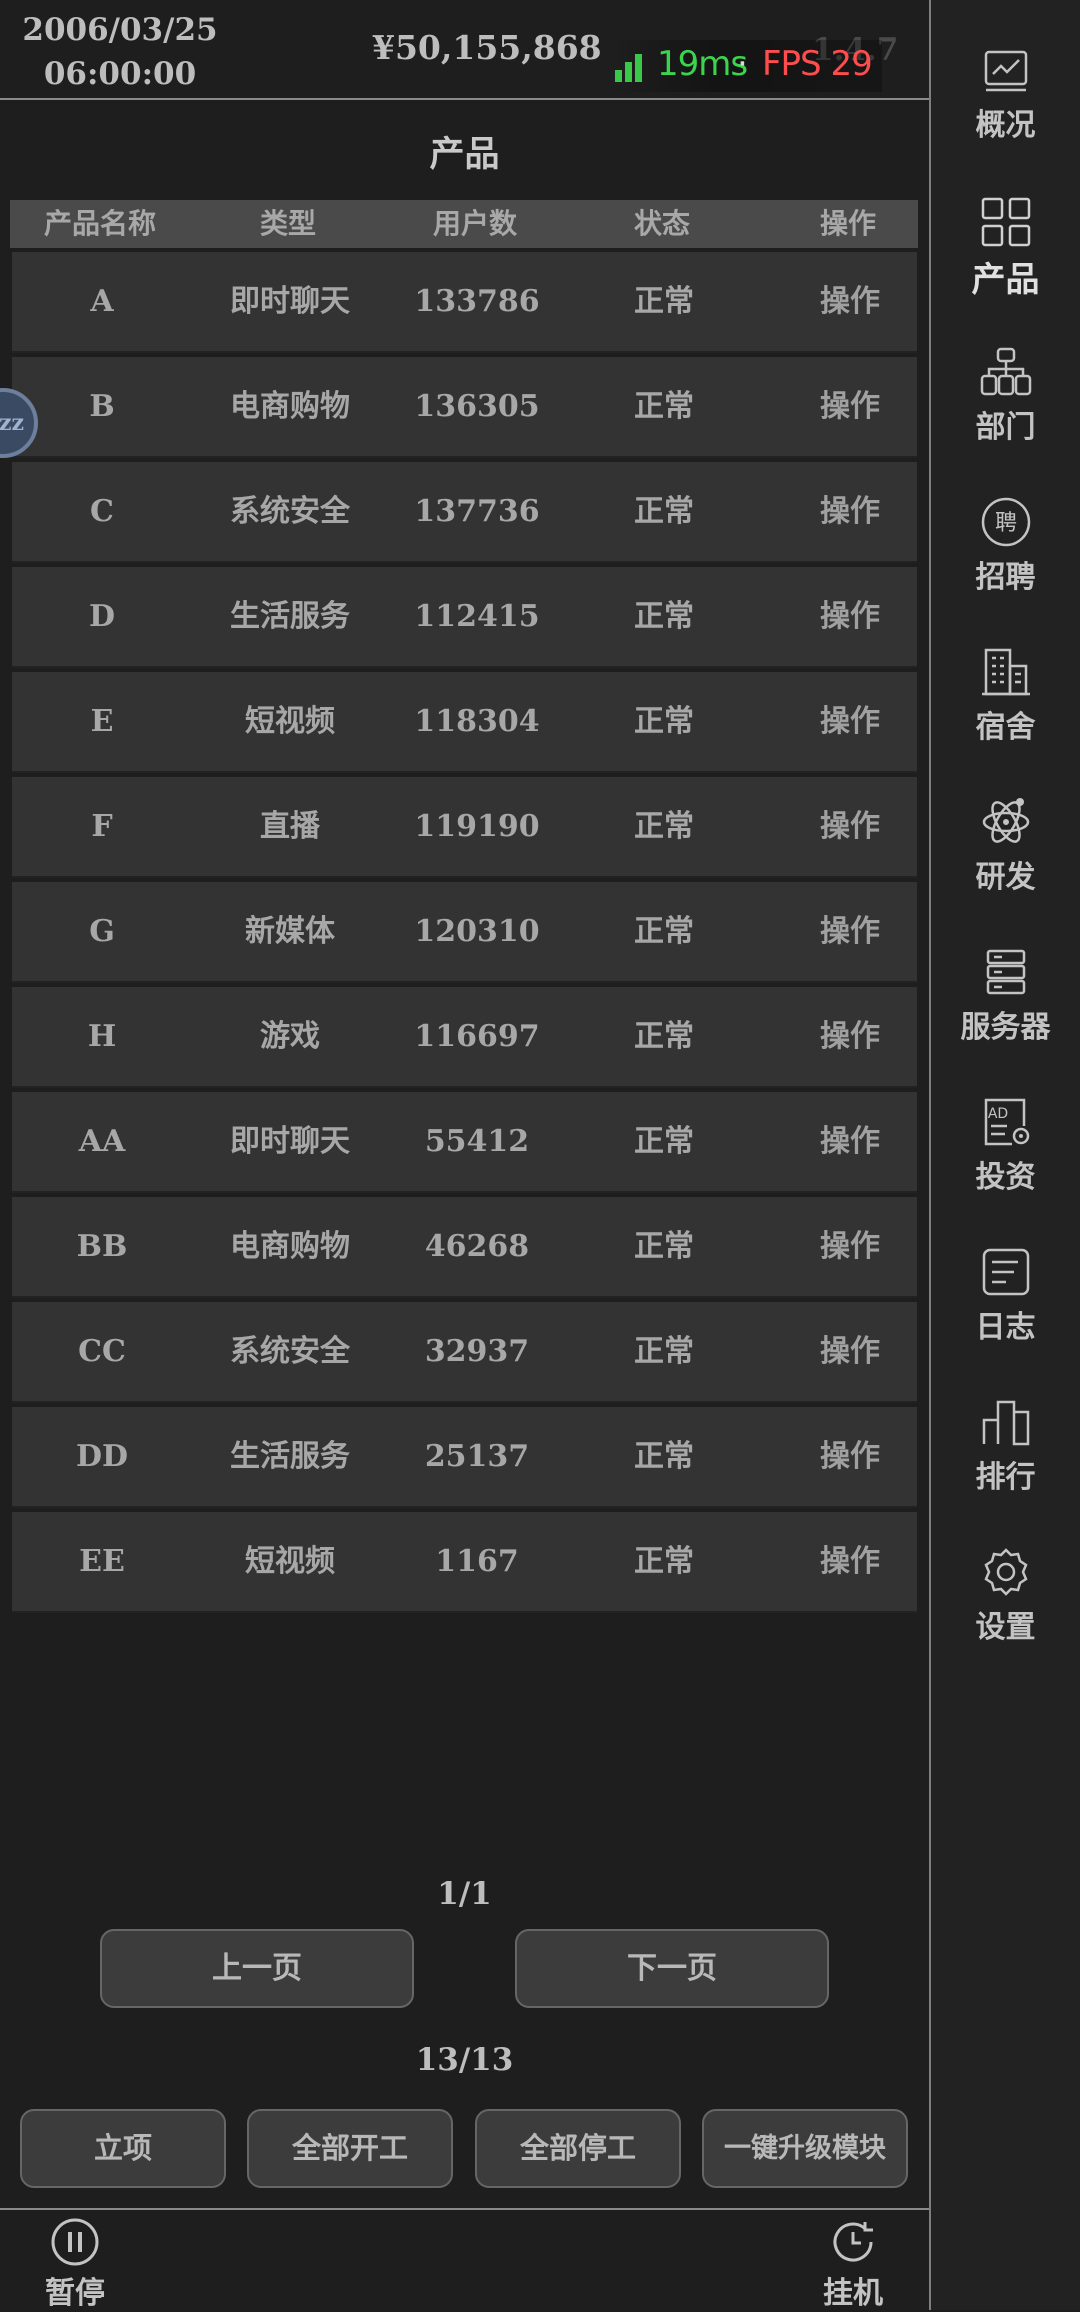  I want to click on log-icon, so click(1005, 1272).